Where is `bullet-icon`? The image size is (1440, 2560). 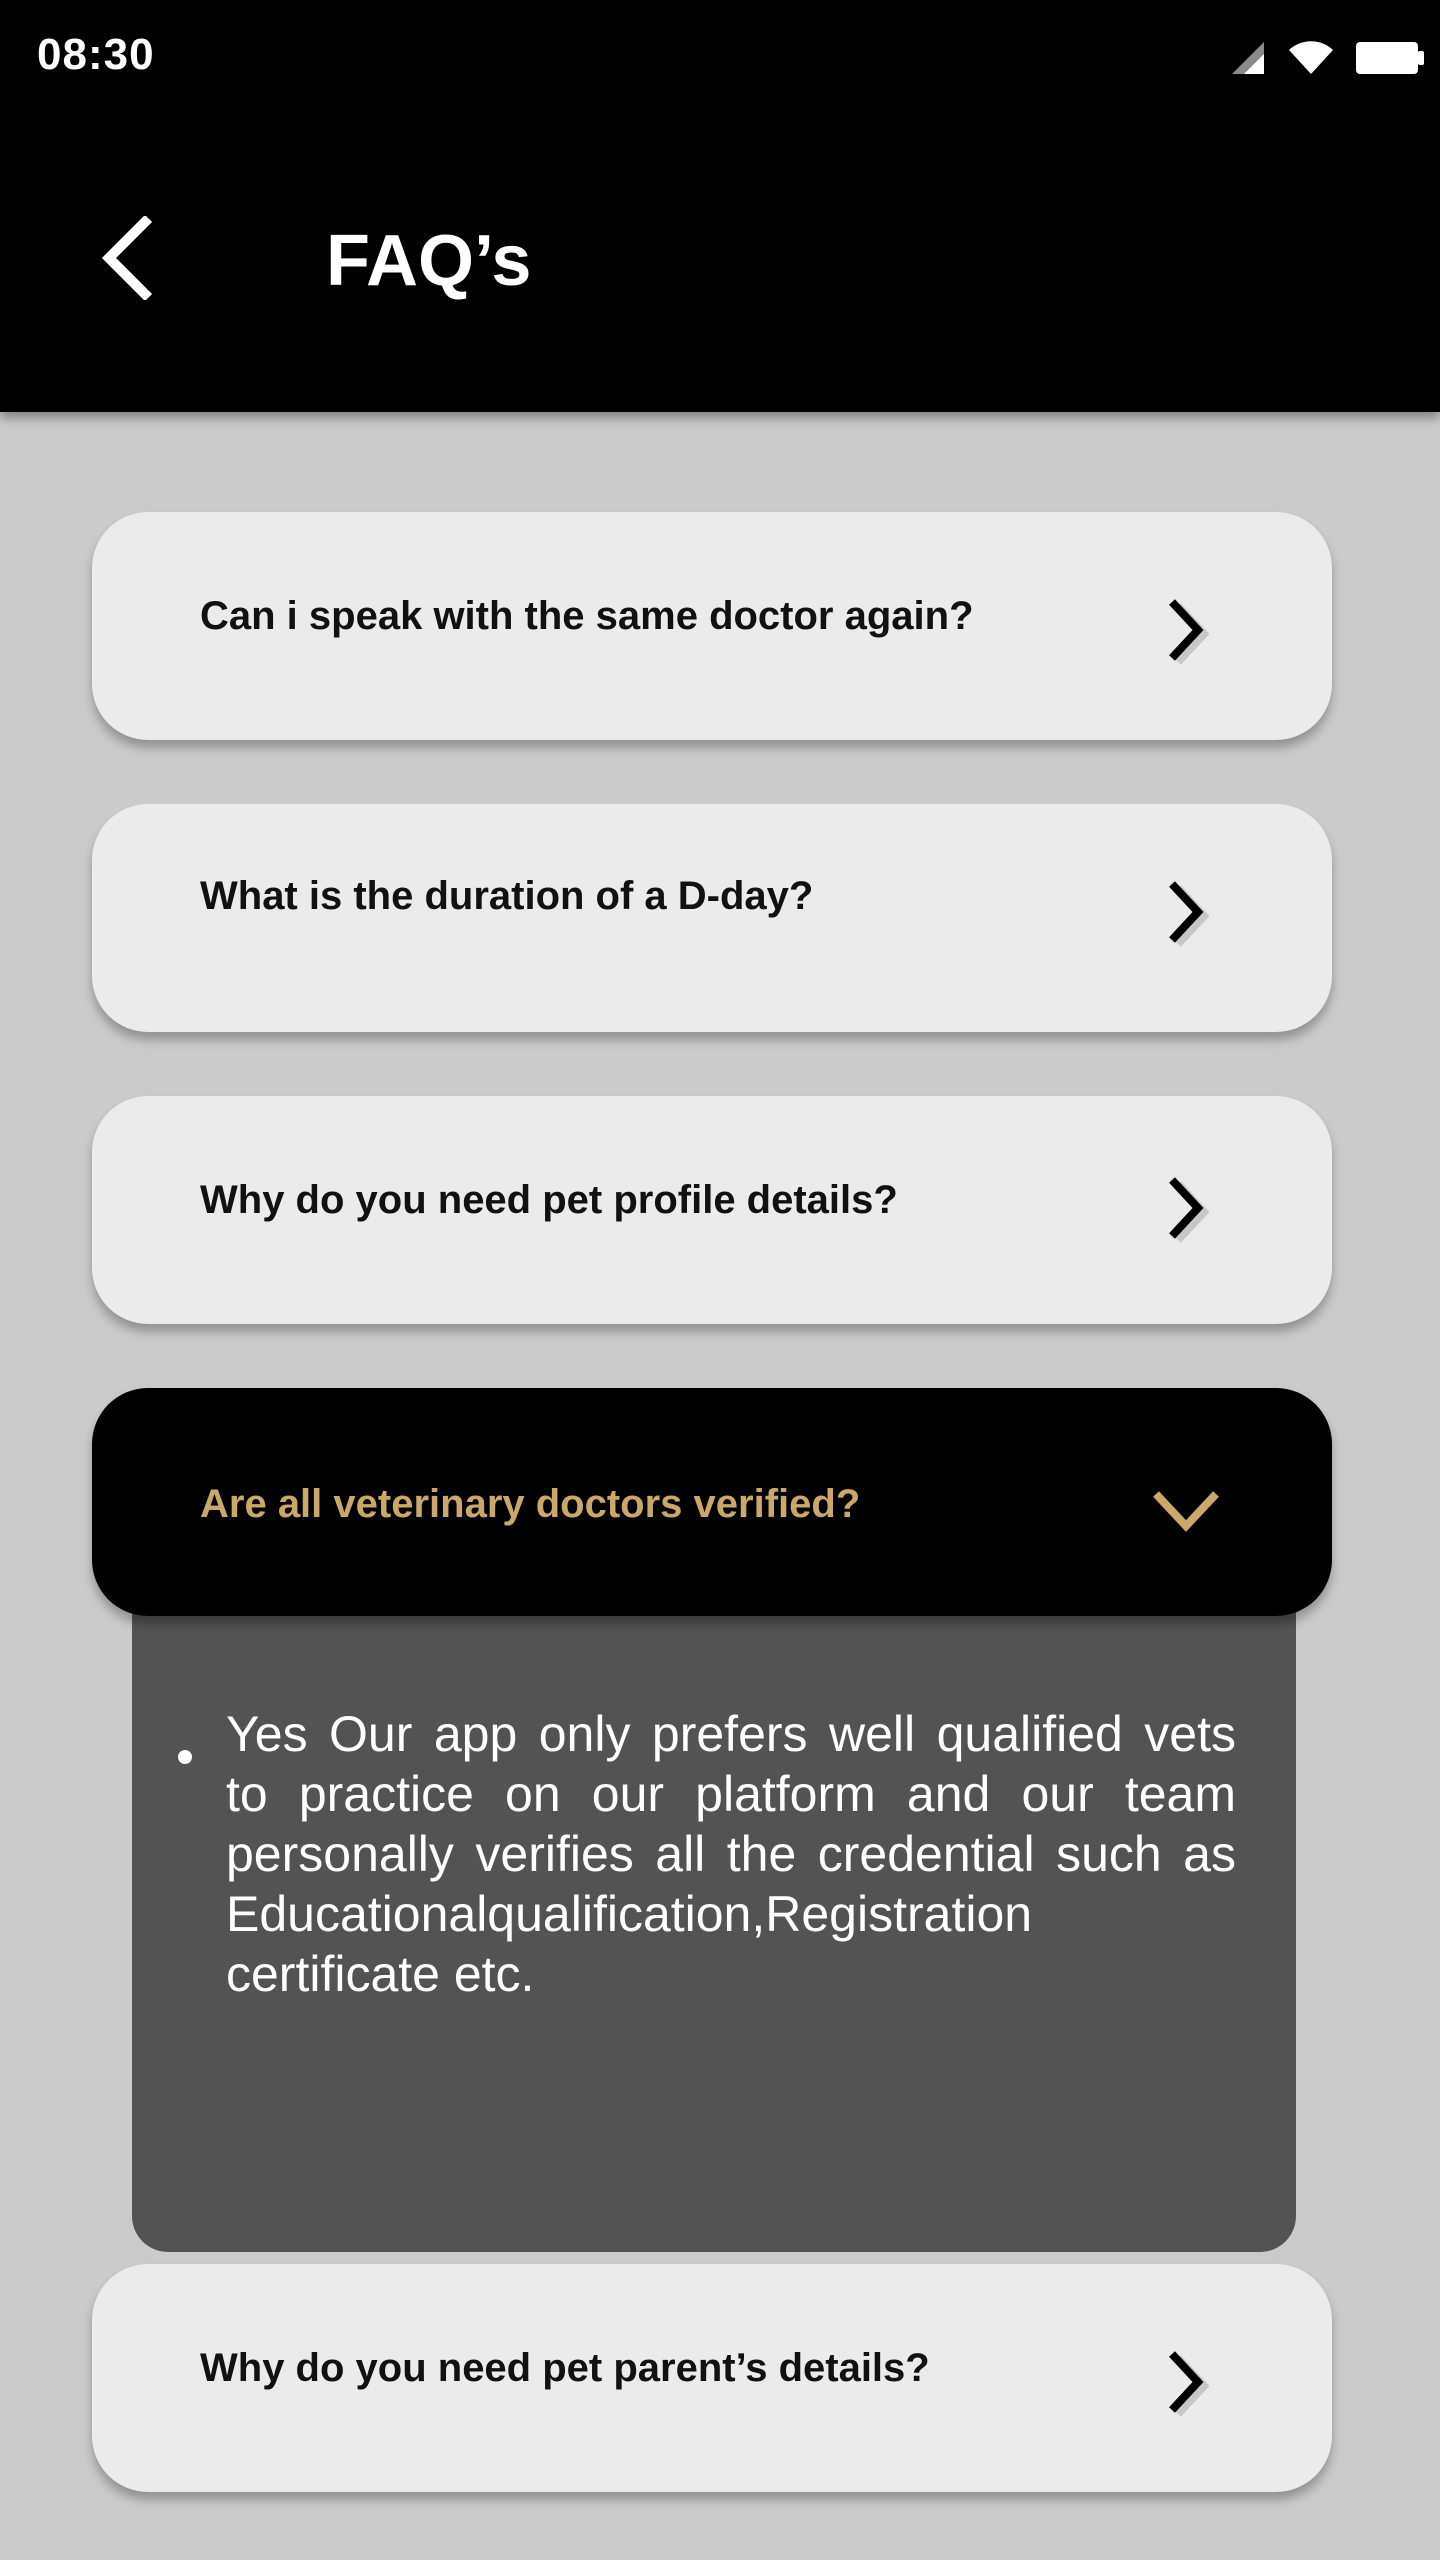
bullet-icon is located at coordinates (185, 1757).